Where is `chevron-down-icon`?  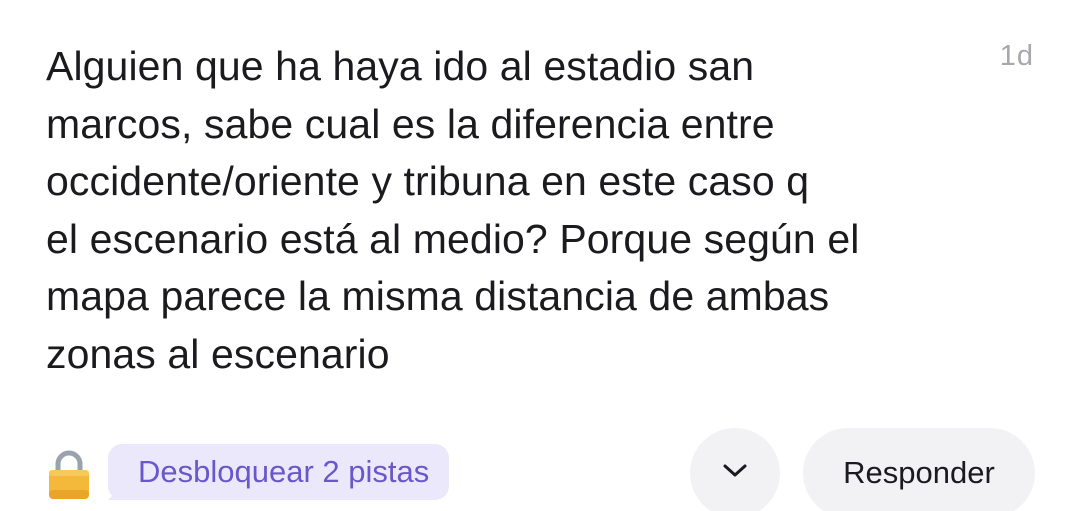 chevron-down-icon is located at coordinates (735, 473).